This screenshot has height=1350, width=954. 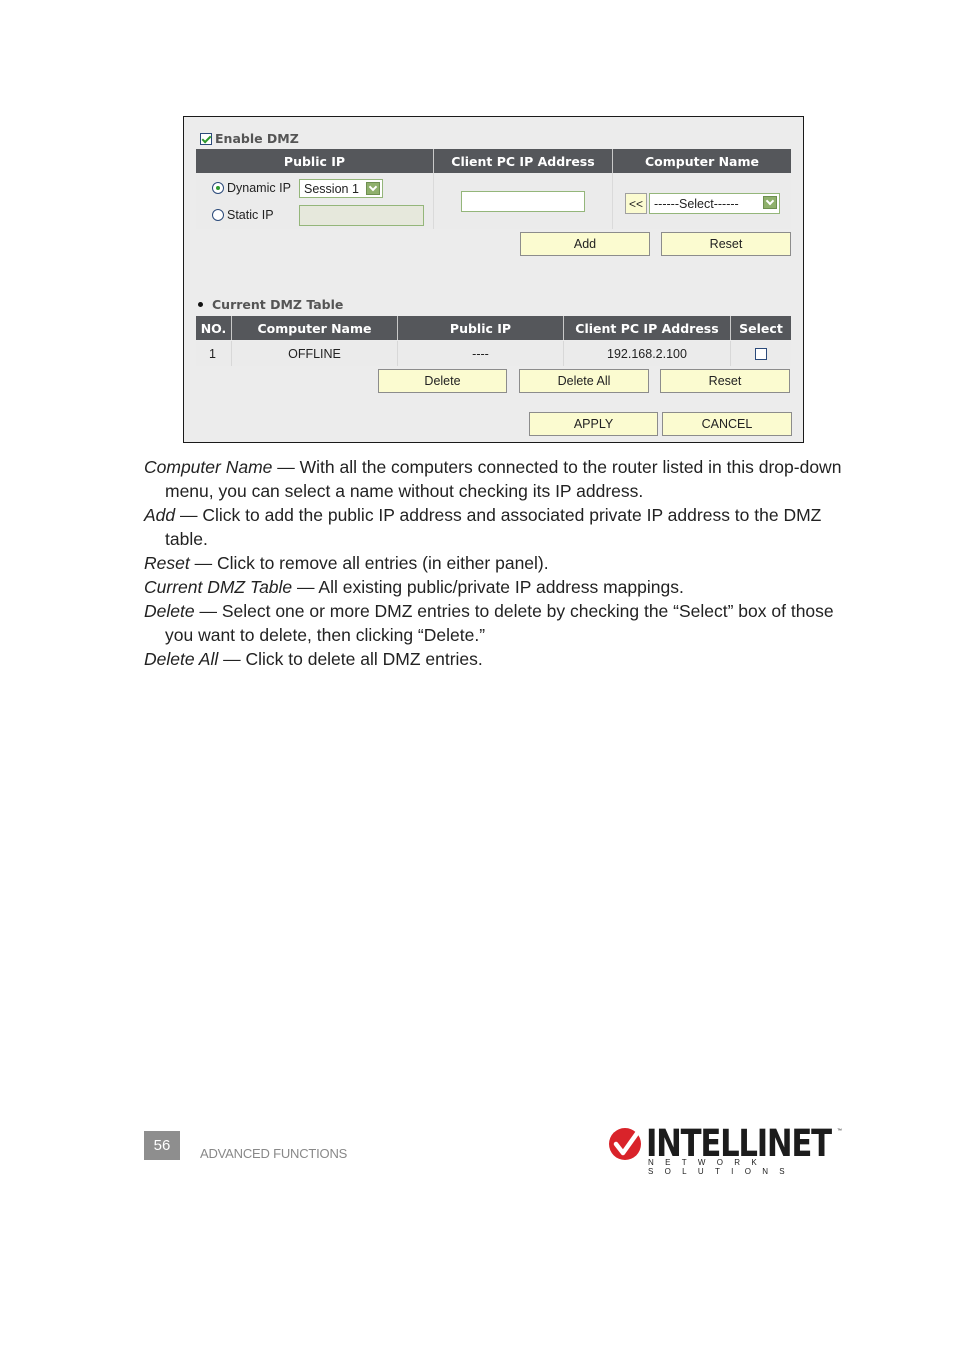 What do you see at coordinates (625, 1144) in the screenshot?
I see `checkmark-logo-icon` at bounding box center [625, 1144].